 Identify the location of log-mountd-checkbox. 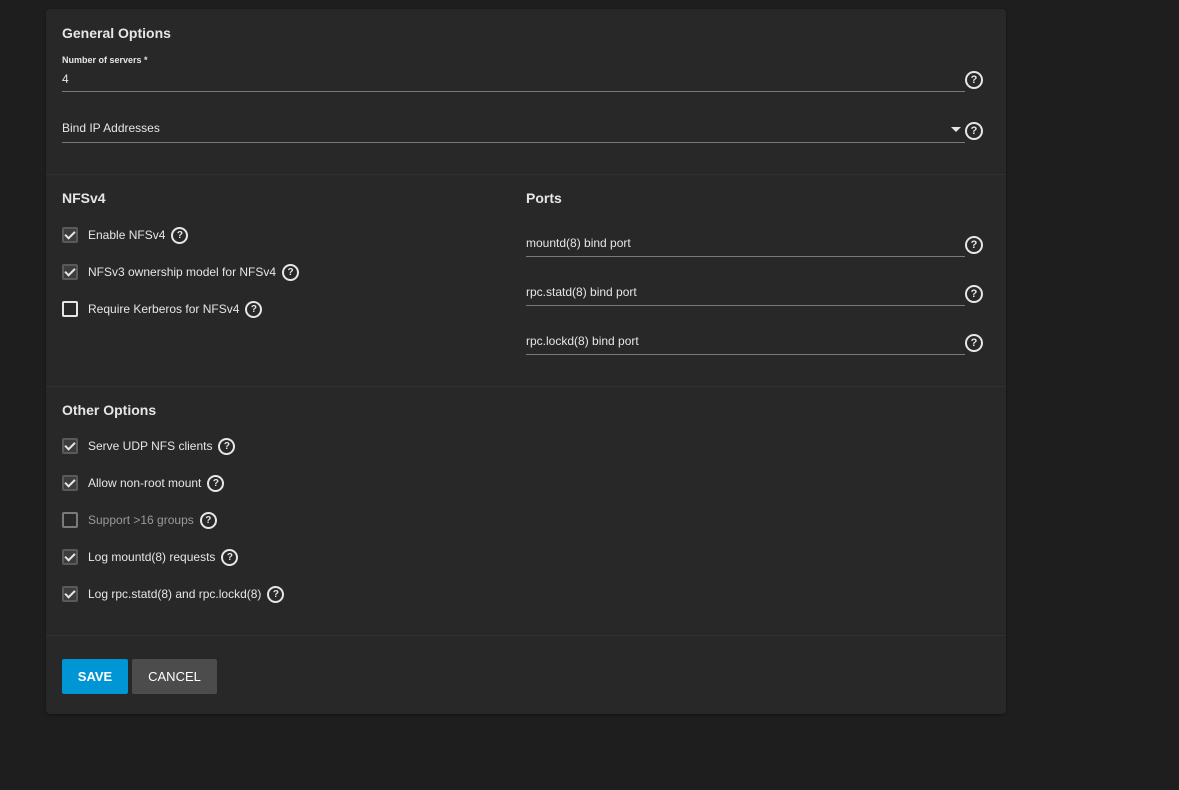
(70, 557).